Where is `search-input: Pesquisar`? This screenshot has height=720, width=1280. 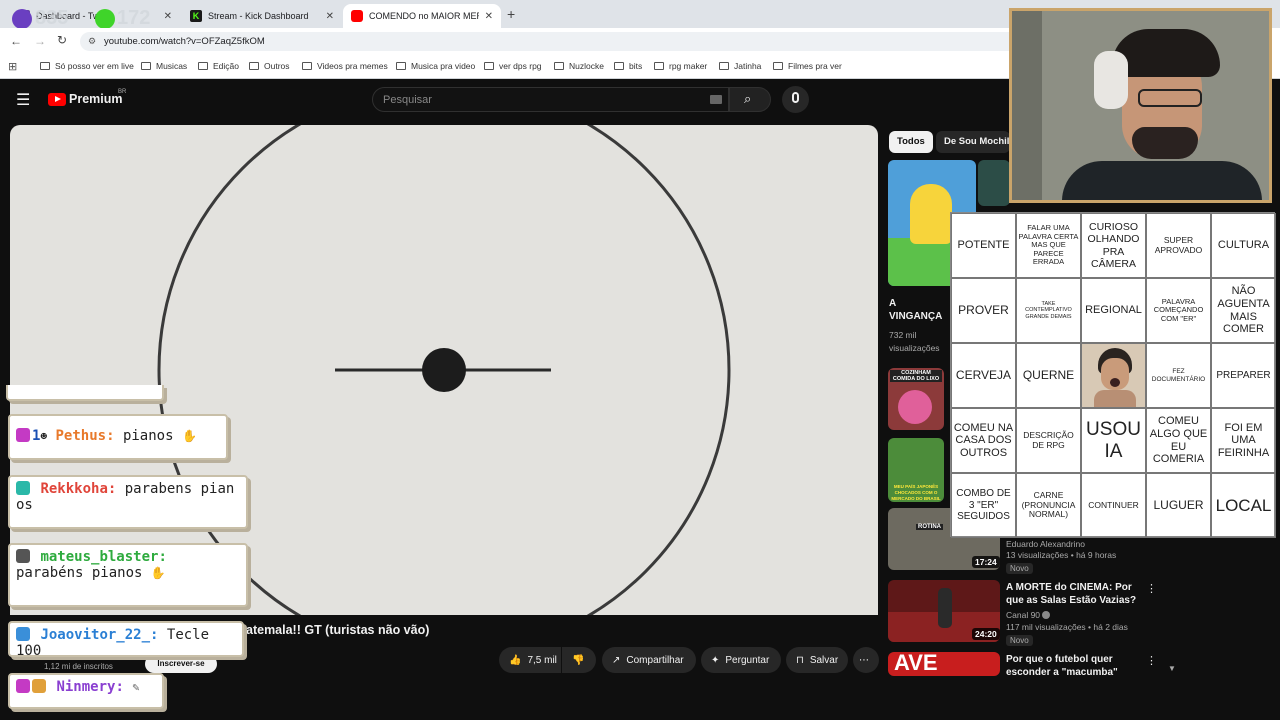 search-input: Pesquisar is located at coordinates (550, 99).